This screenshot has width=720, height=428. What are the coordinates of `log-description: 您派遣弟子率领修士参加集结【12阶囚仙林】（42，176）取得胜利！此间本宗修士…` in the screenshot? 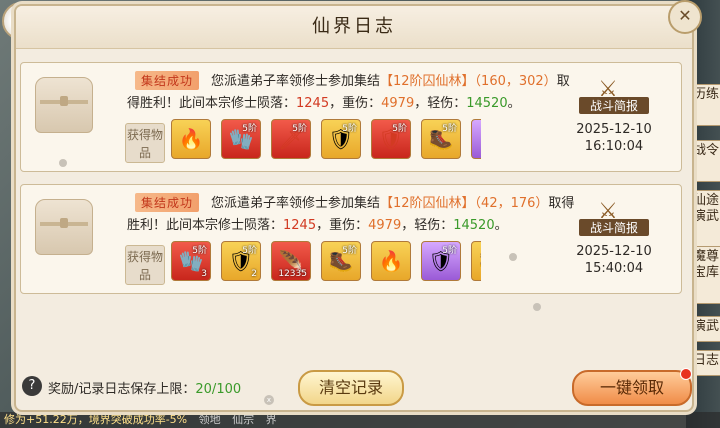 It's located at (351, 214).